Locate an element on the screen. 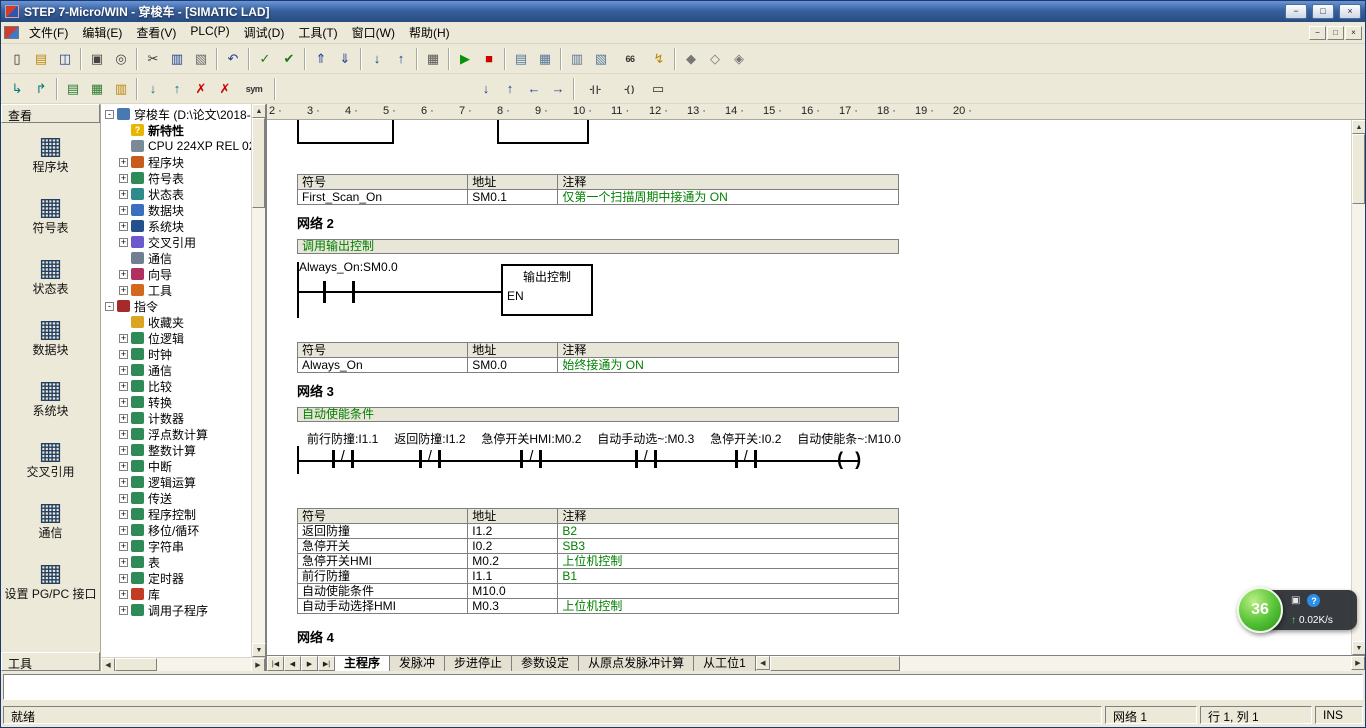  cut-button: ✂ is located at coordinates (153, 58).